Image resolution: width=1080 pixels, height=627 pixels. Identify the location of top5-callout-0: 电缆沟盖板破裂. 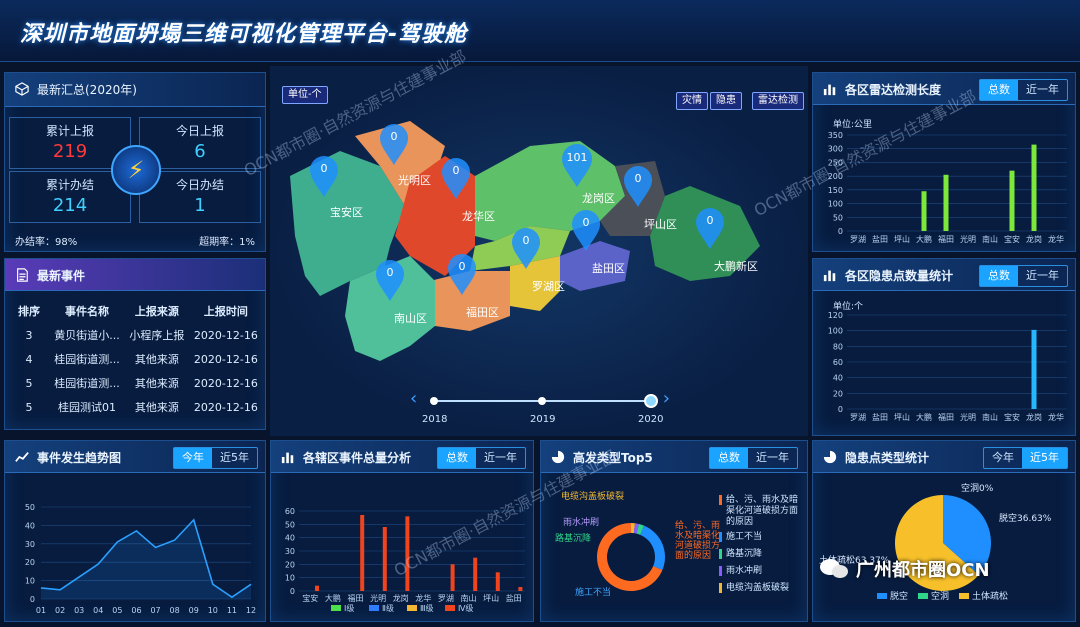
(593, 497).